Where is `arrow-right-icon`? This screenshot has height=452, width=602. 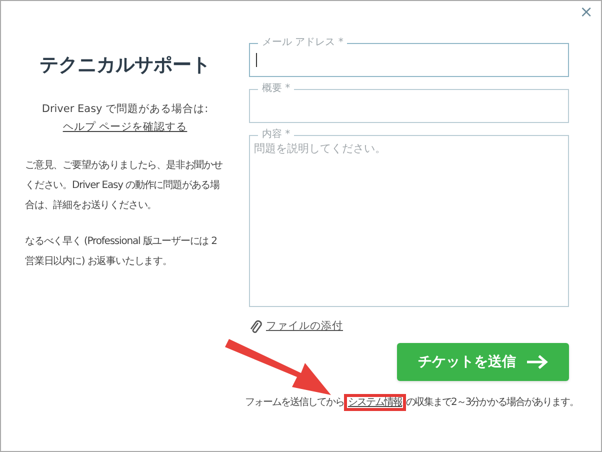 arrow-right-icon is located at coordinates (537, 362).